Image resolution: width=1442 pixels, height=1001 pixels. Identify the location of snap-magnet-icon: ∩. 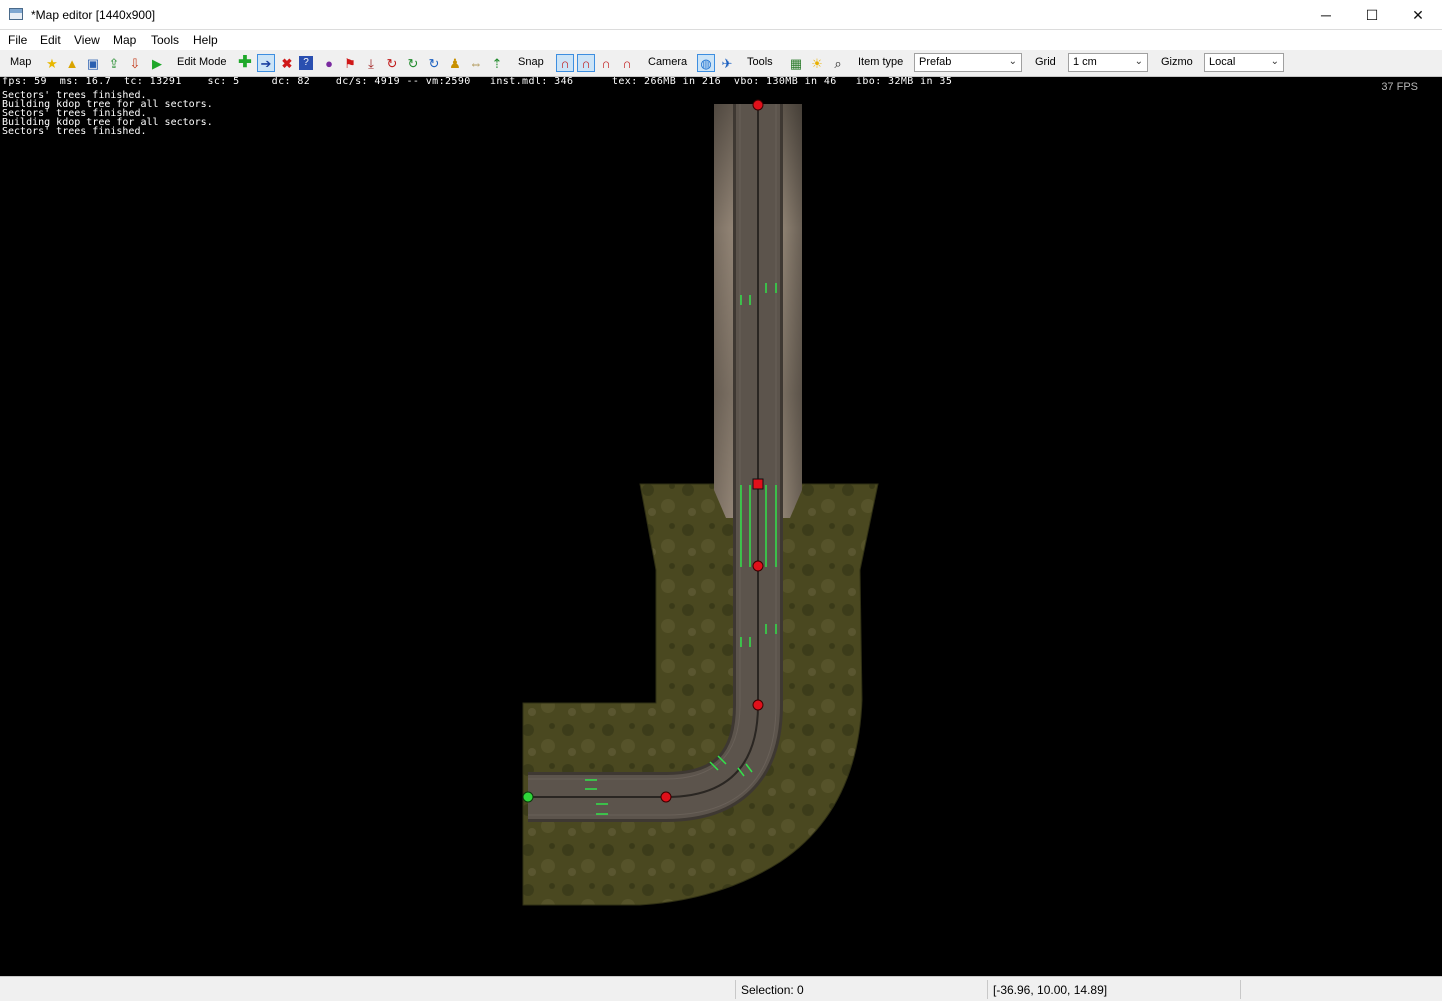
(565, 63).